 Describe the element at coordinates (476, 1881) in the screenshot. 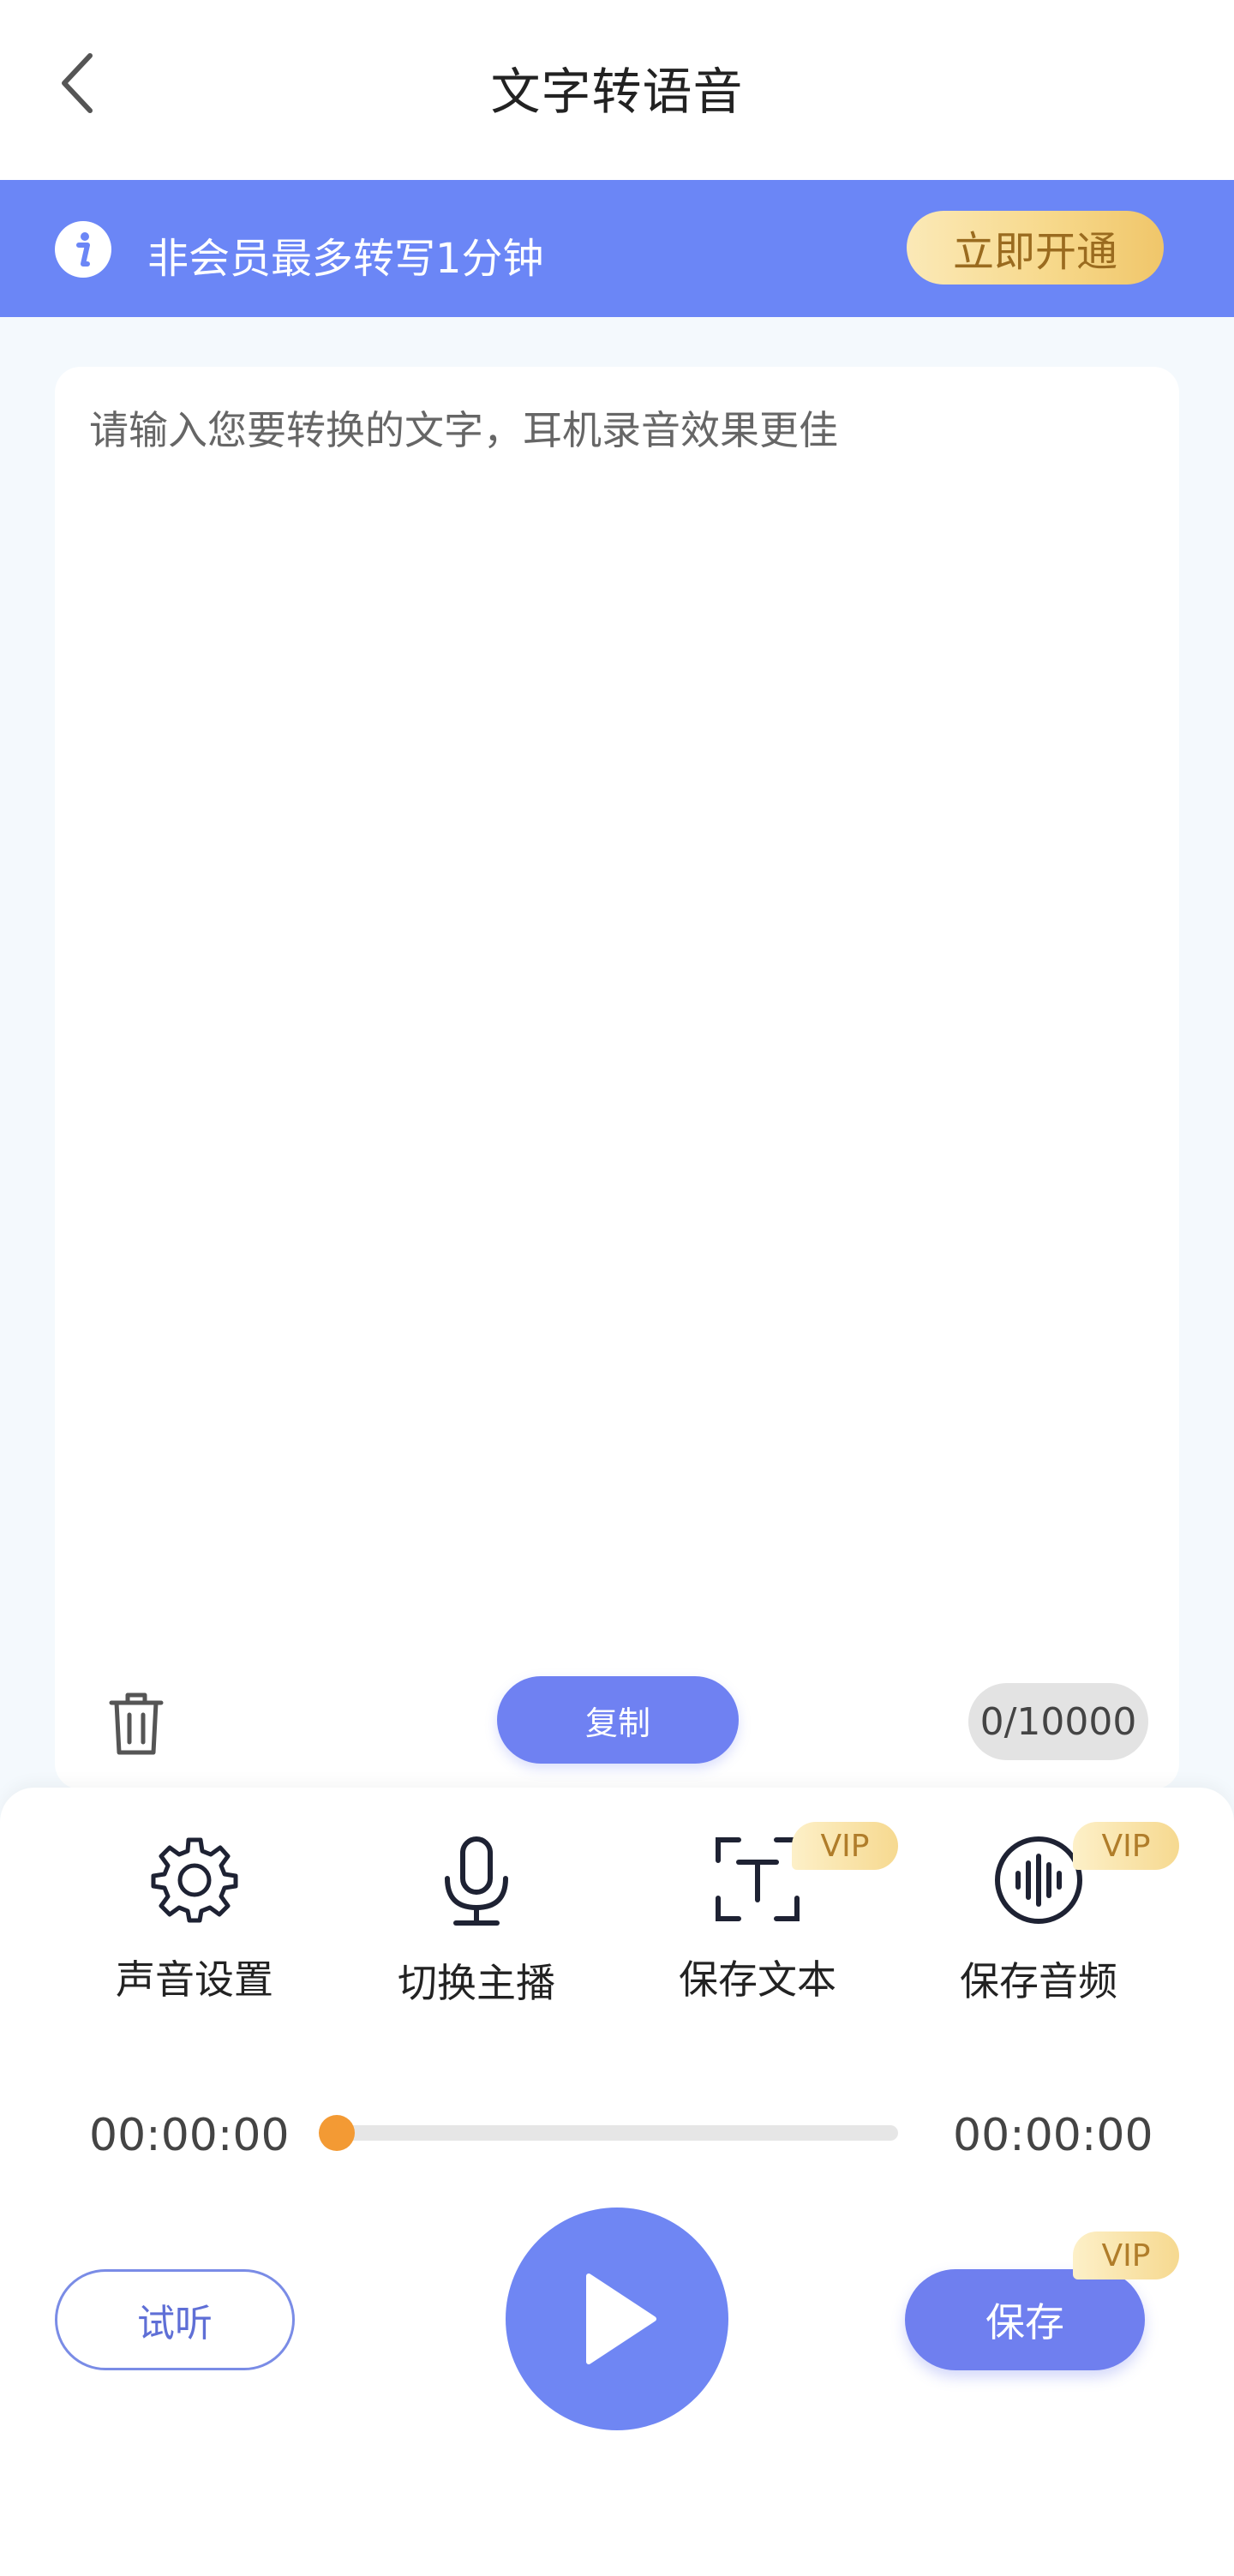

I see `microphone-icon` at that location.